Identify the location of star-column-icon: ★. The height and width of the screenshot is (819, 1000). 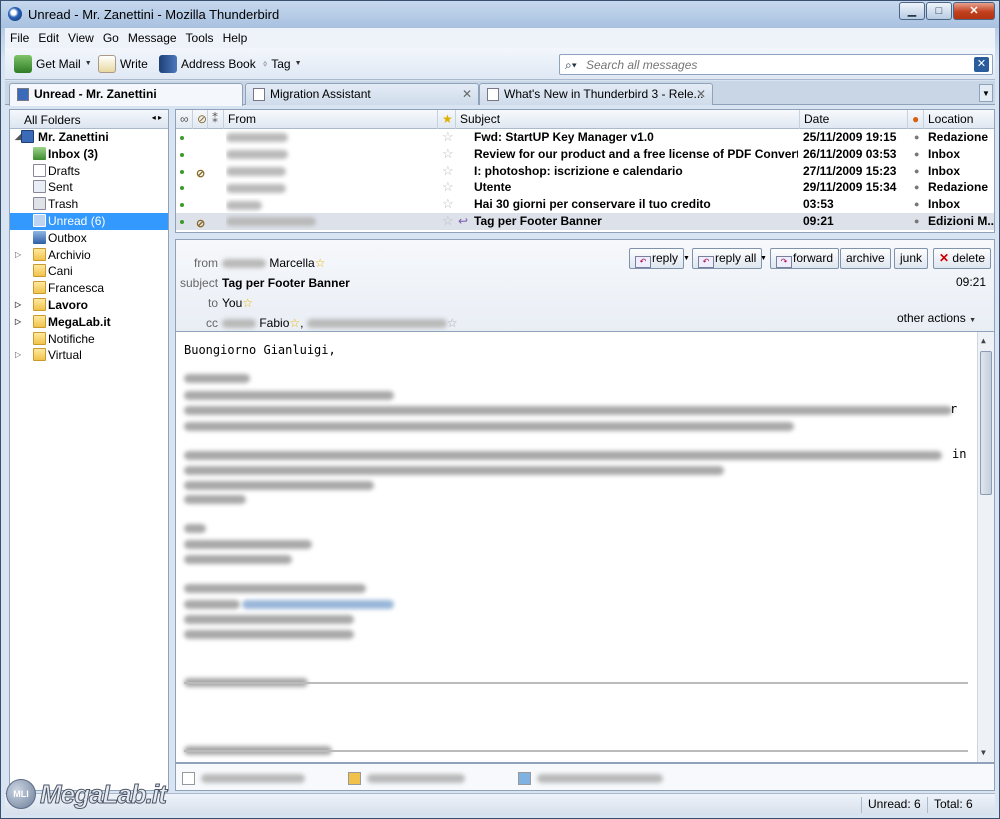
(447, 119).